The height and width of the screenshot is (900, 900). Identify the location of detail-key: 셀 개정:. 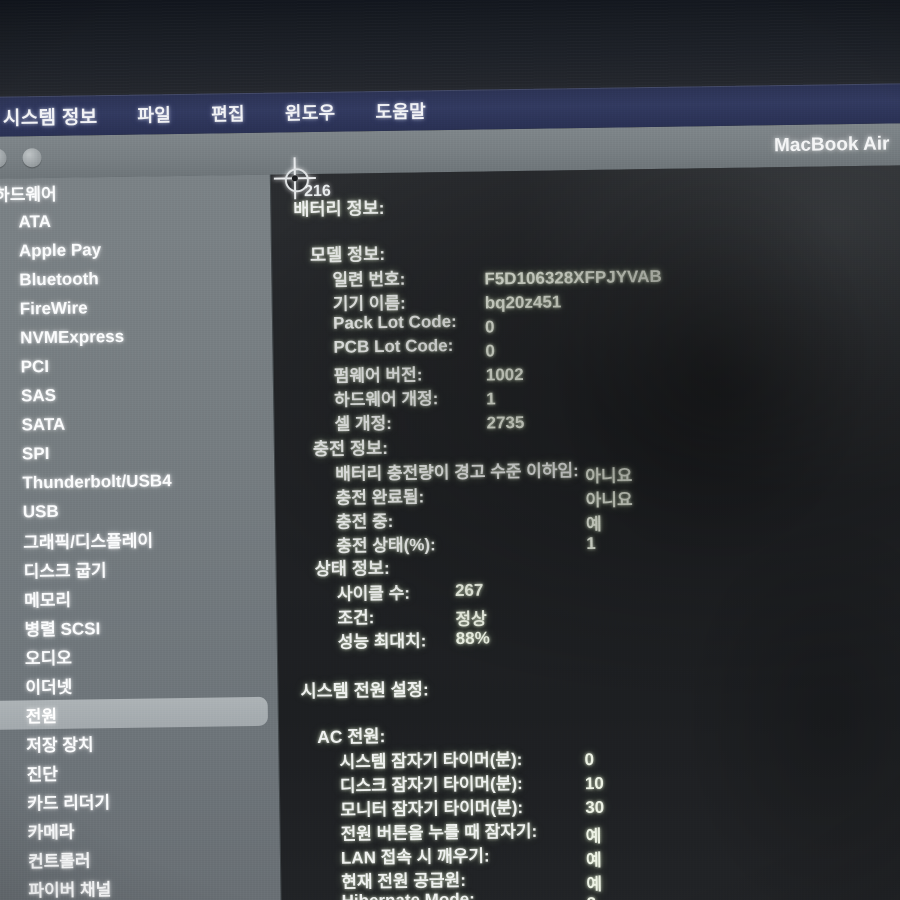
(363, 423).